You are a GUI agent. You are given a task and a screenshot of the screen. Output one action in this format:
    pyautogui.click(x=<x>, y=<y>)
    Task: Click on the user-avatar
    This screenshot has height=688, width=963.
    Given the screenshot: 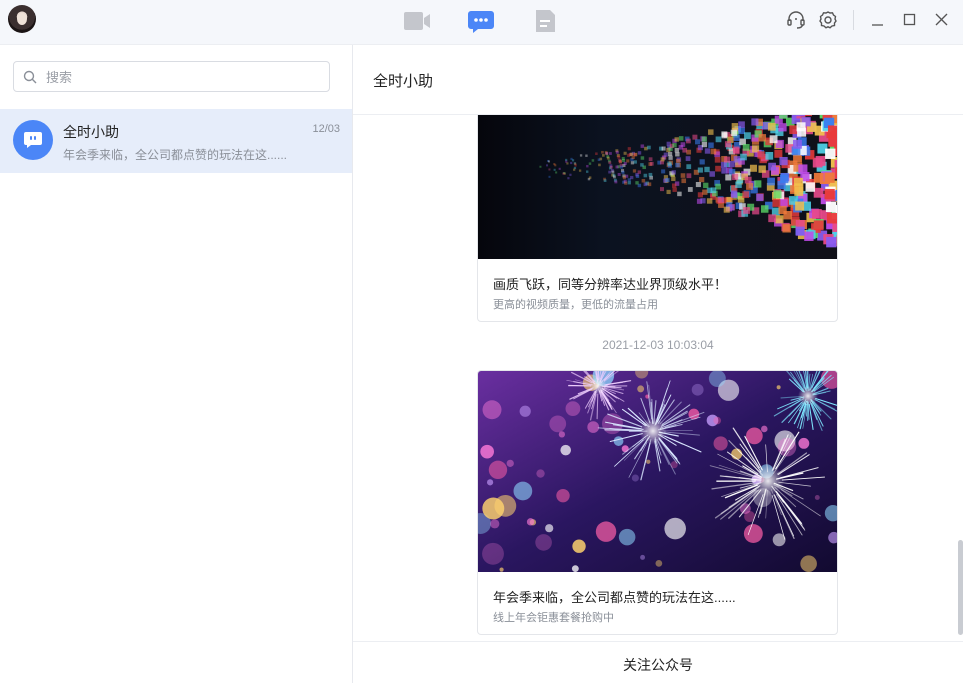 What is the action you would take?
    pyautogui.click(x=22, y=19)
    